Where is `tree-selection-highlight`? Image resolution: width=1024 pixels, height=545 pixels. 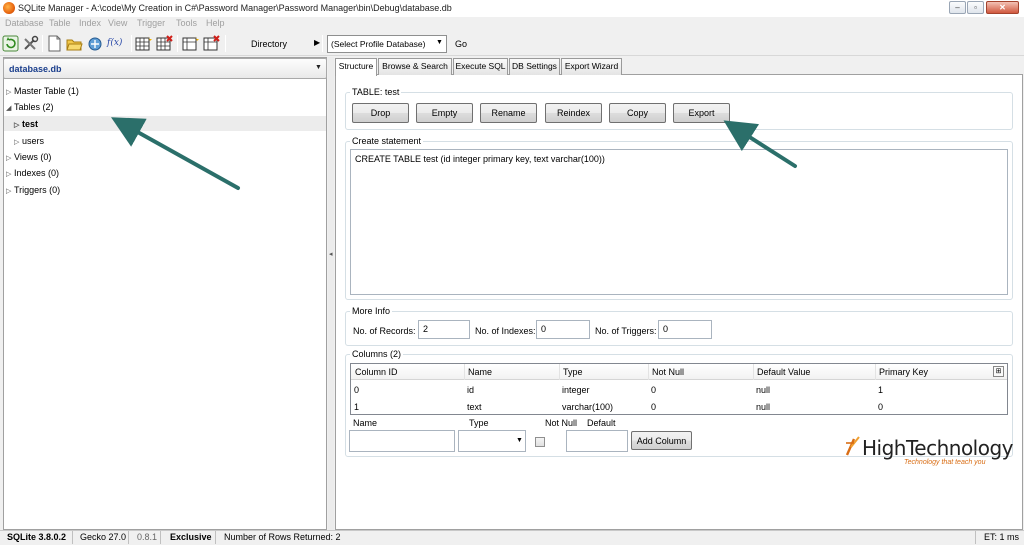
tree-selection-highlight is located at coordinates (165, 123).